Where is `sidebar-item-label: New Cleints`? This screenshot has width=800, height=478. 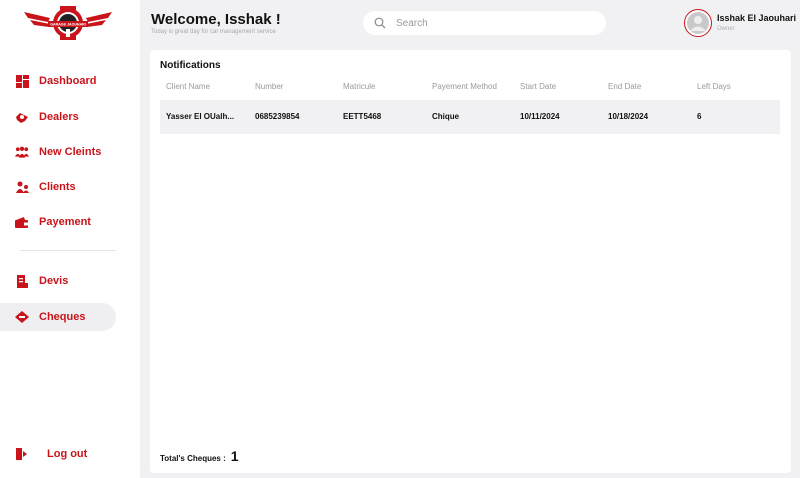
sidebar-item-label: New Cleints is located at coordinates (70, 152).